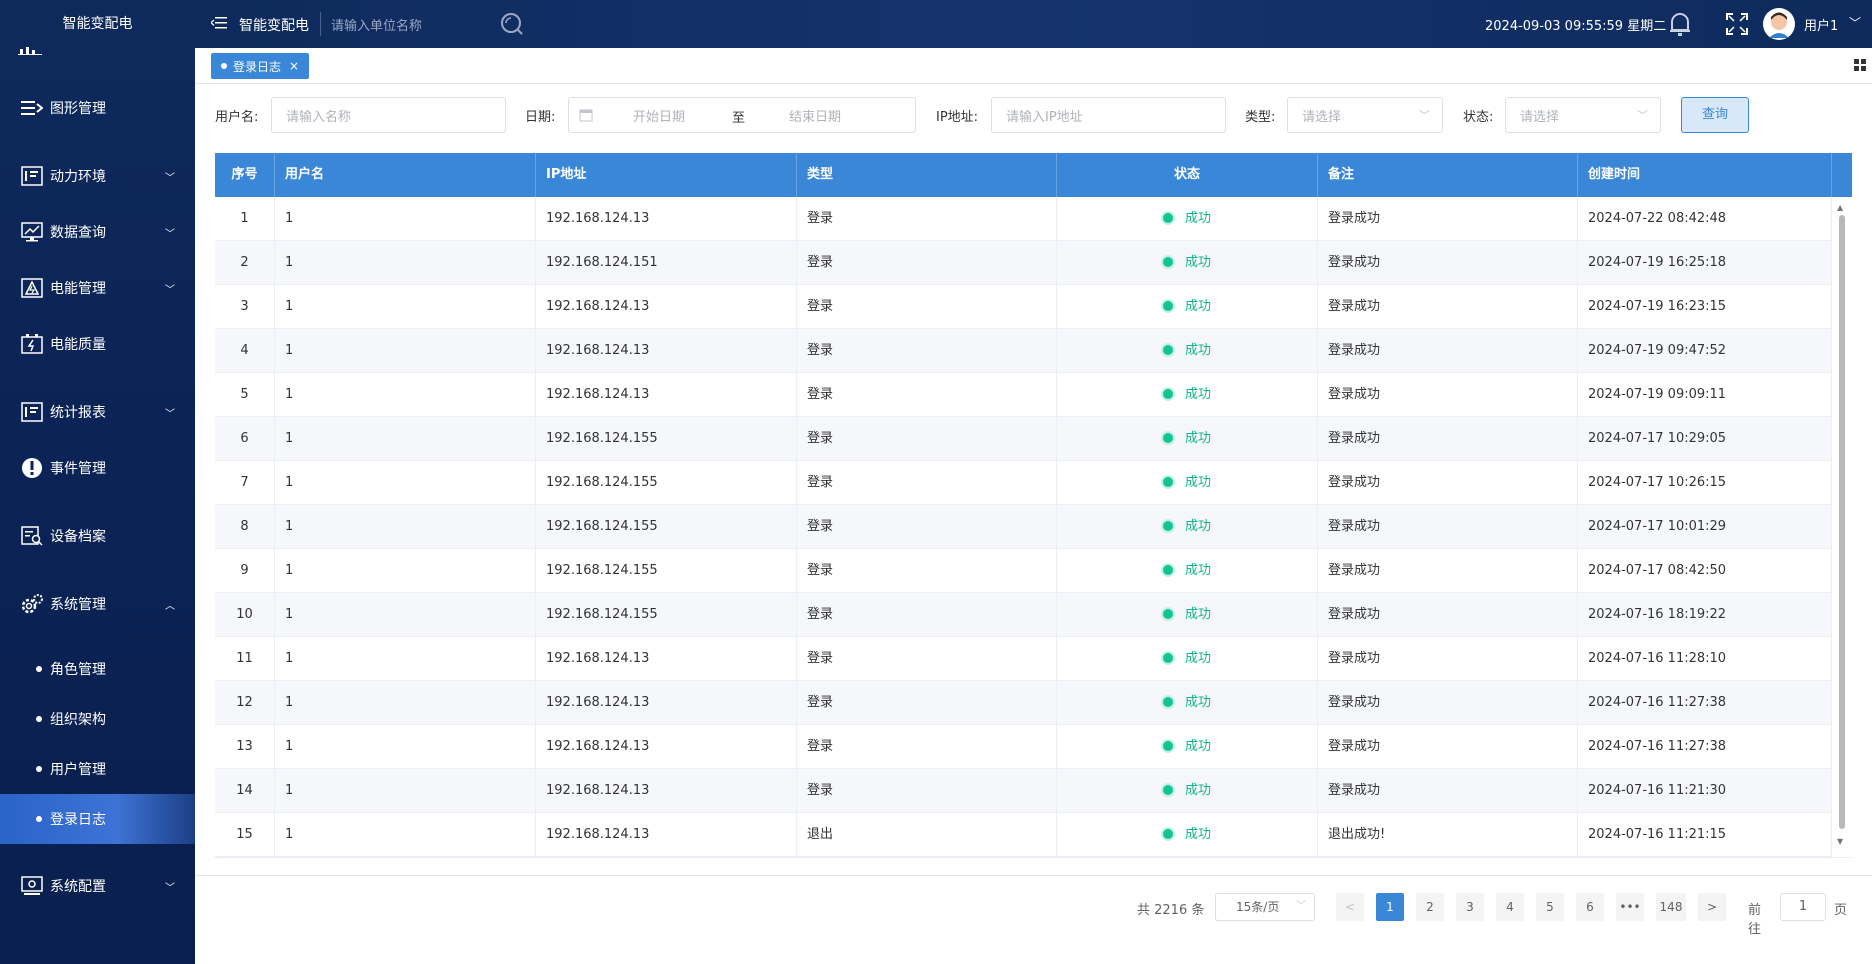 The height and width of the screenshot is (964, 1872). I want to click on page-button: 3, so click(1470, 907).